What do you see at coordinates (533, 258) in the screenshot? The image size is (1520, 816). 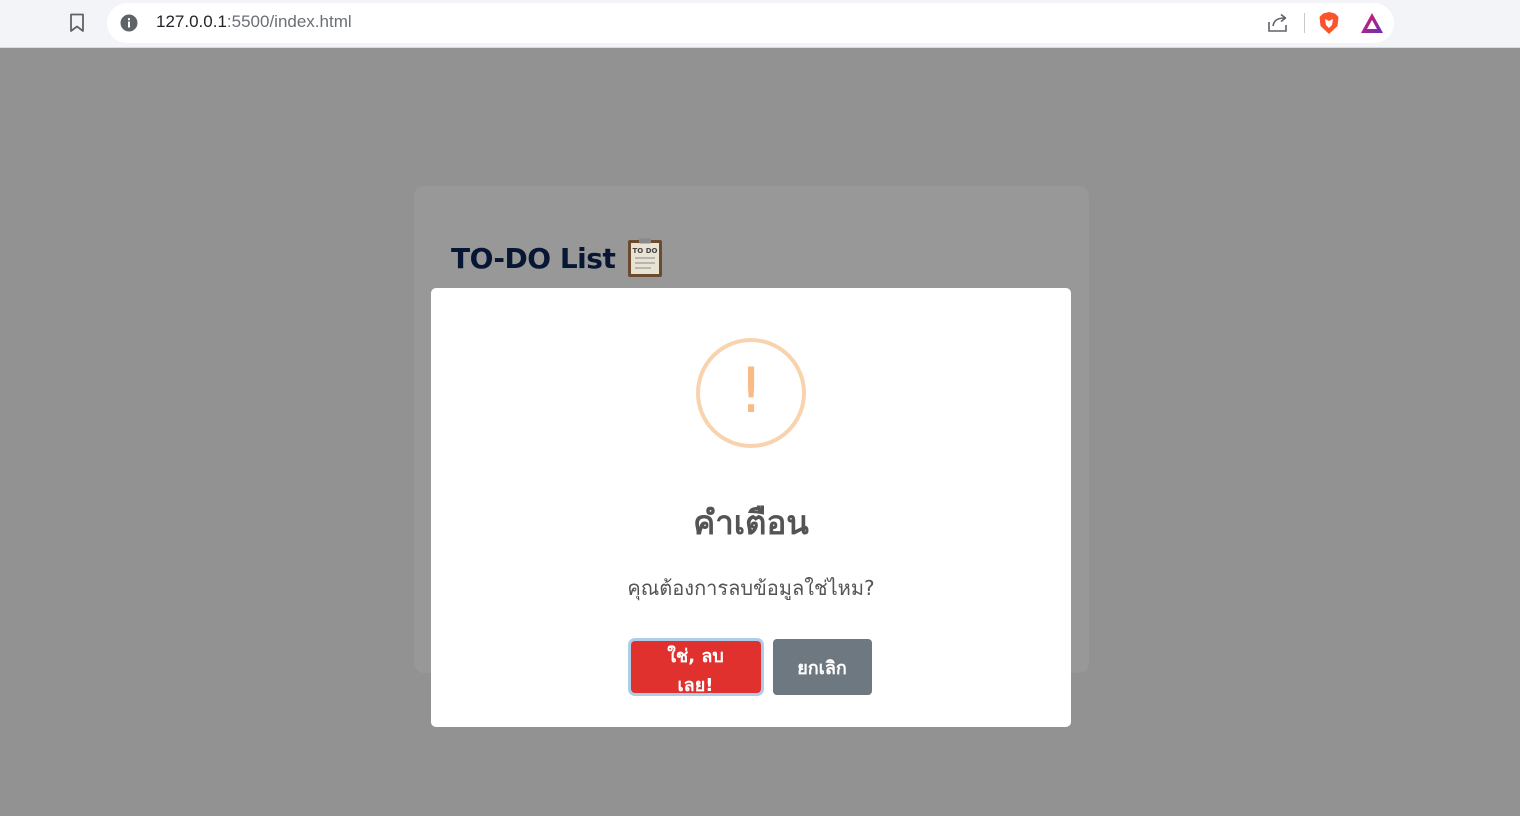 I see `page-title: TO-DO List` at bounding box center [533, 258].